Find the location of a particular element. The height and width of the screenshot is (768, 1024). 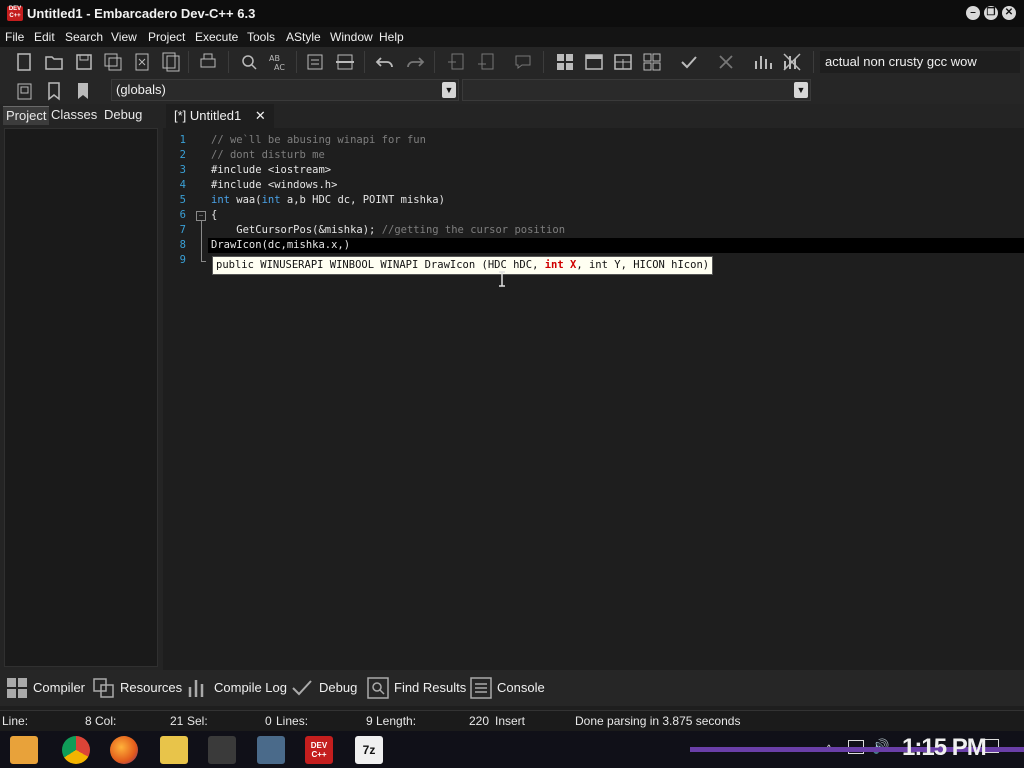

fold-line is located at coordinates (201, 241).